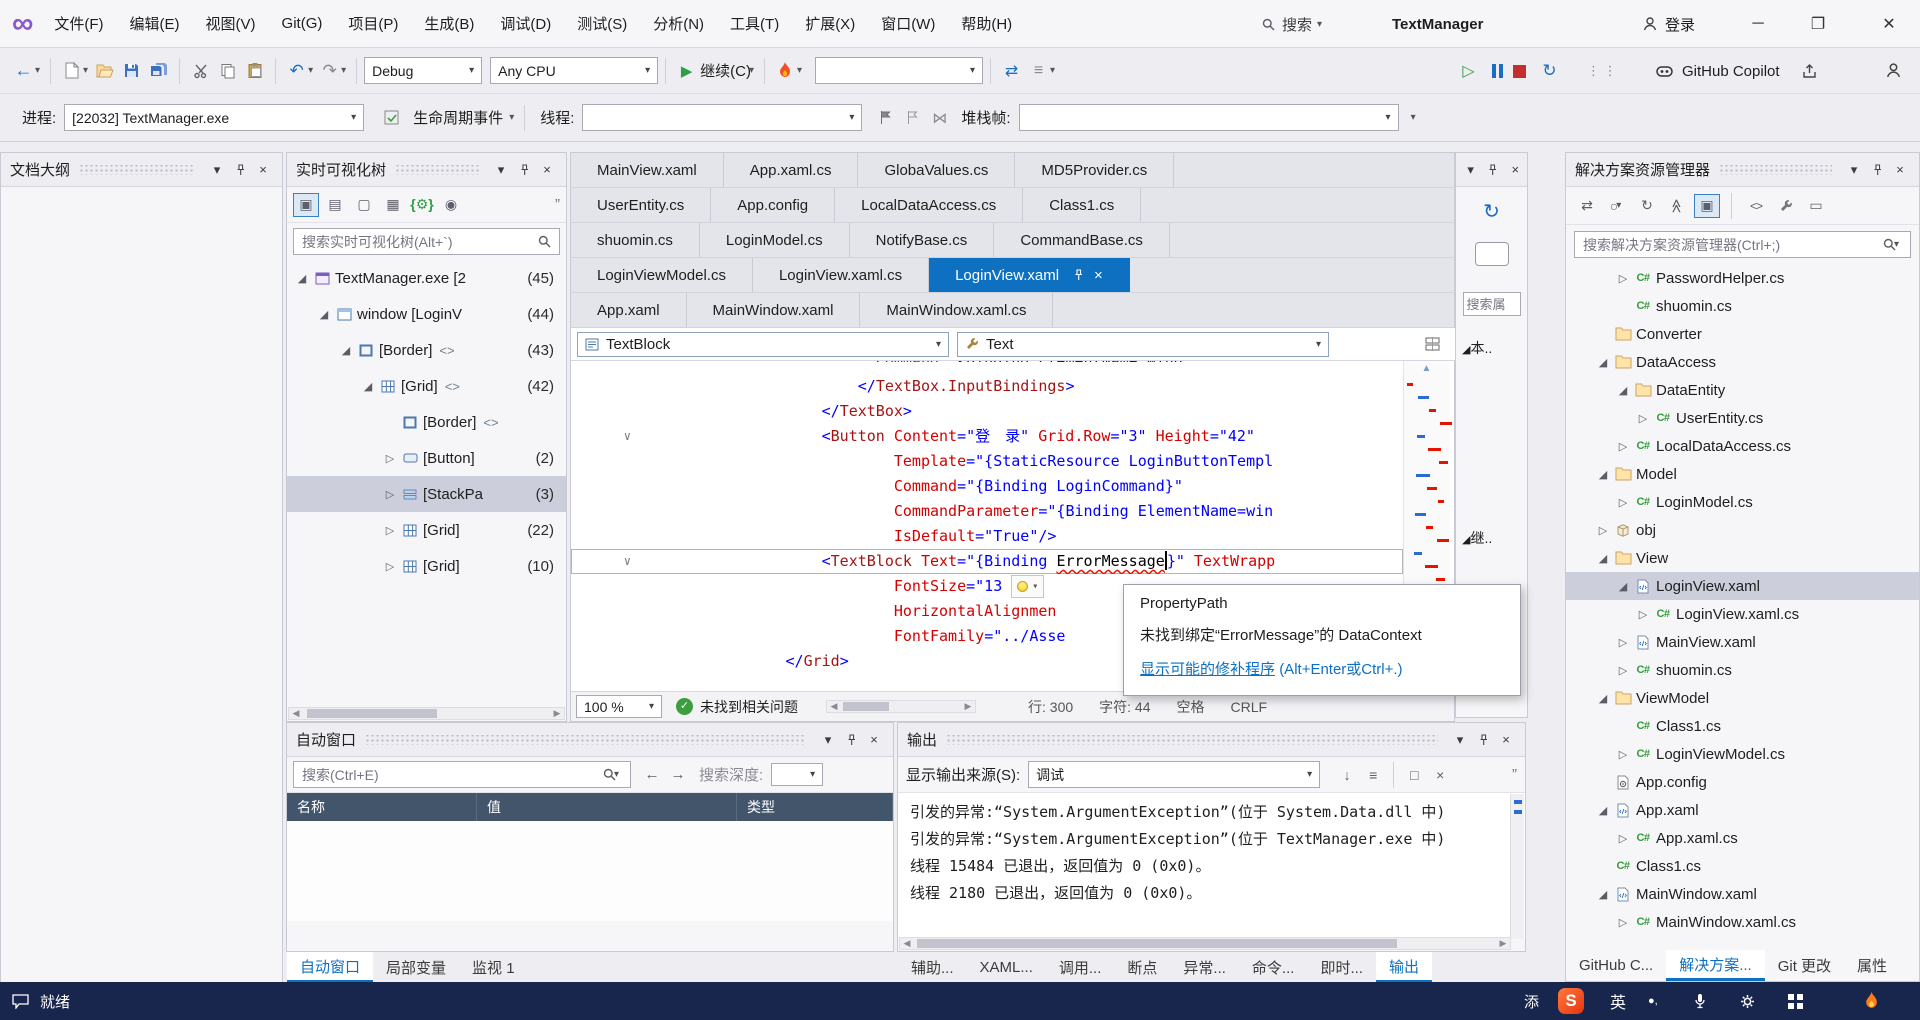 This screenshot has height=1020, width=1920. What do you see at coordinates (1707, 205) in the screenshot?
I see `show-all-files-icon: ▣` at bounding box center [1707, 205].